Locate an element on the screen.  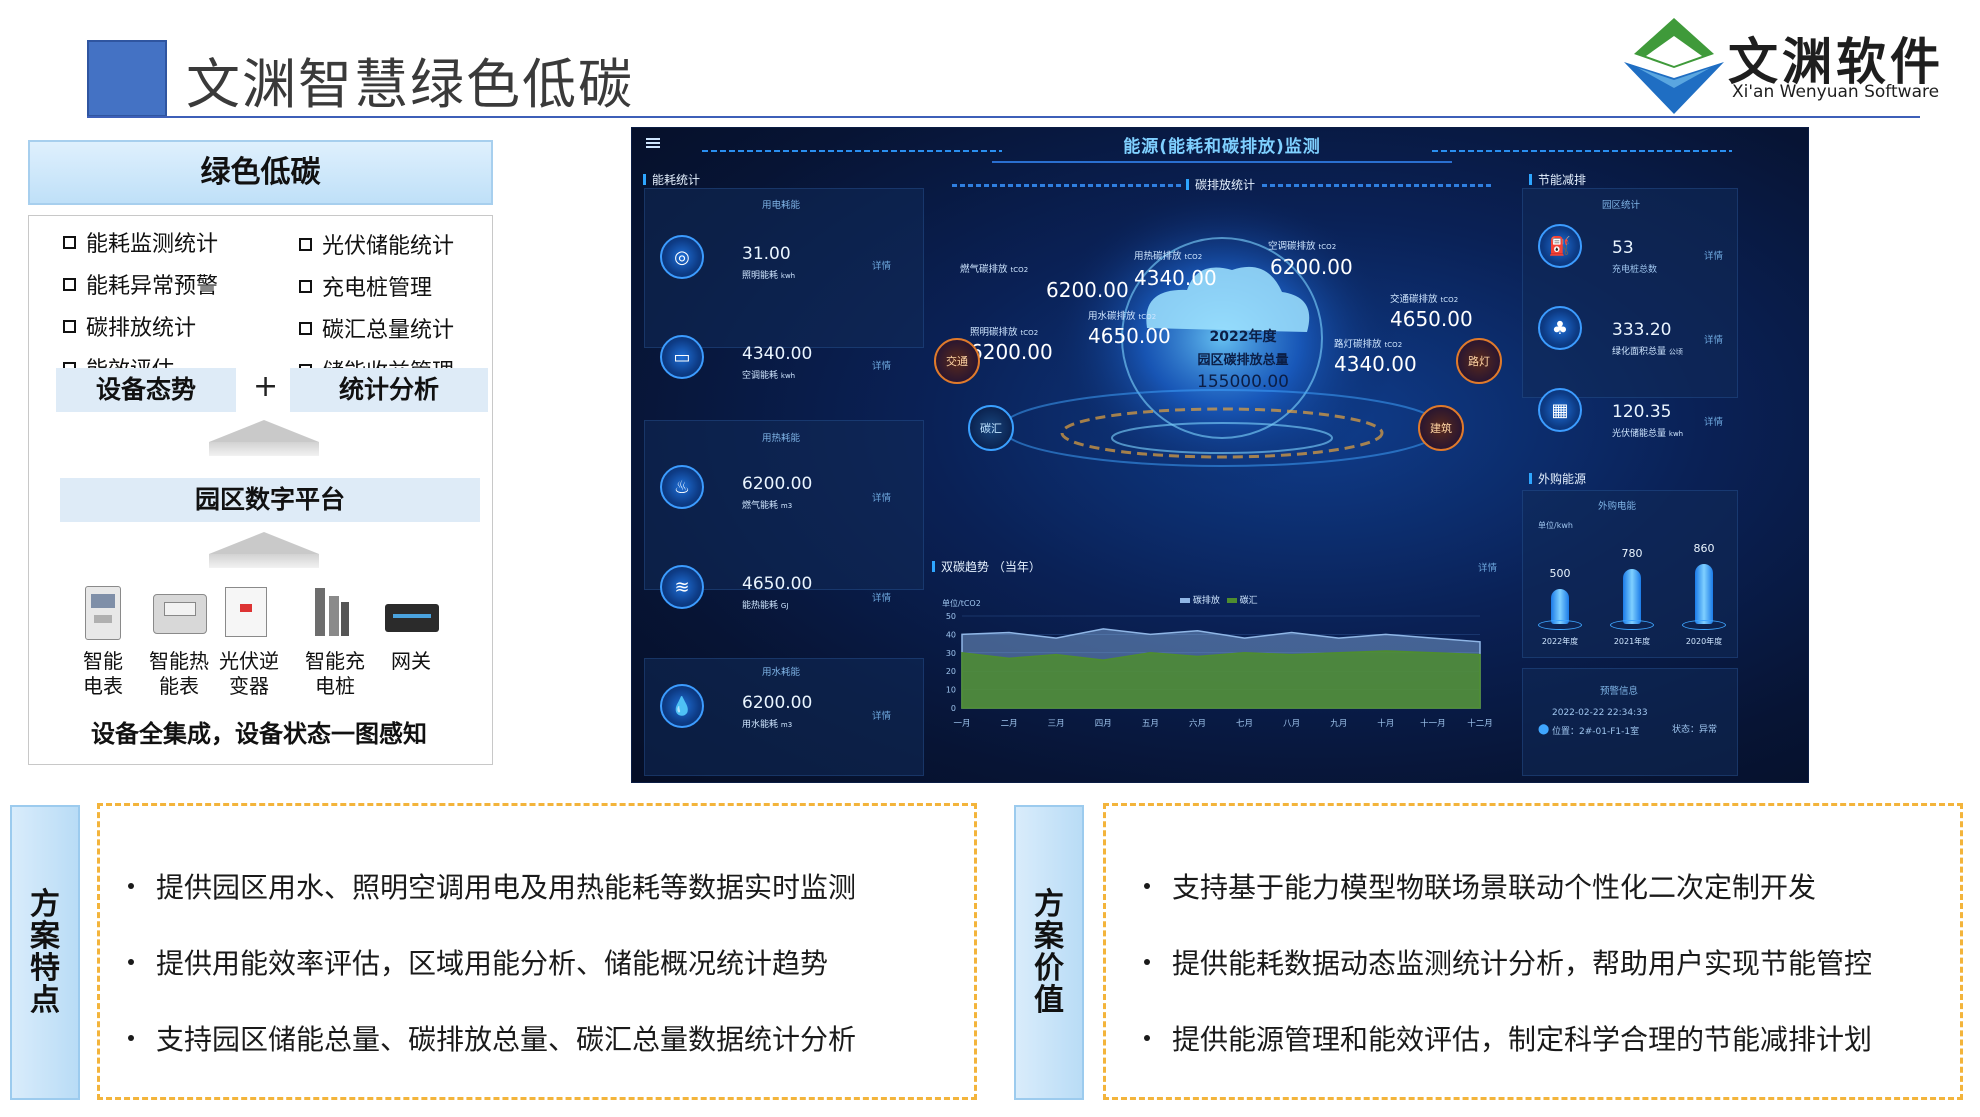
water-sub: 用水耗能 is located at coordinates (781, 672).